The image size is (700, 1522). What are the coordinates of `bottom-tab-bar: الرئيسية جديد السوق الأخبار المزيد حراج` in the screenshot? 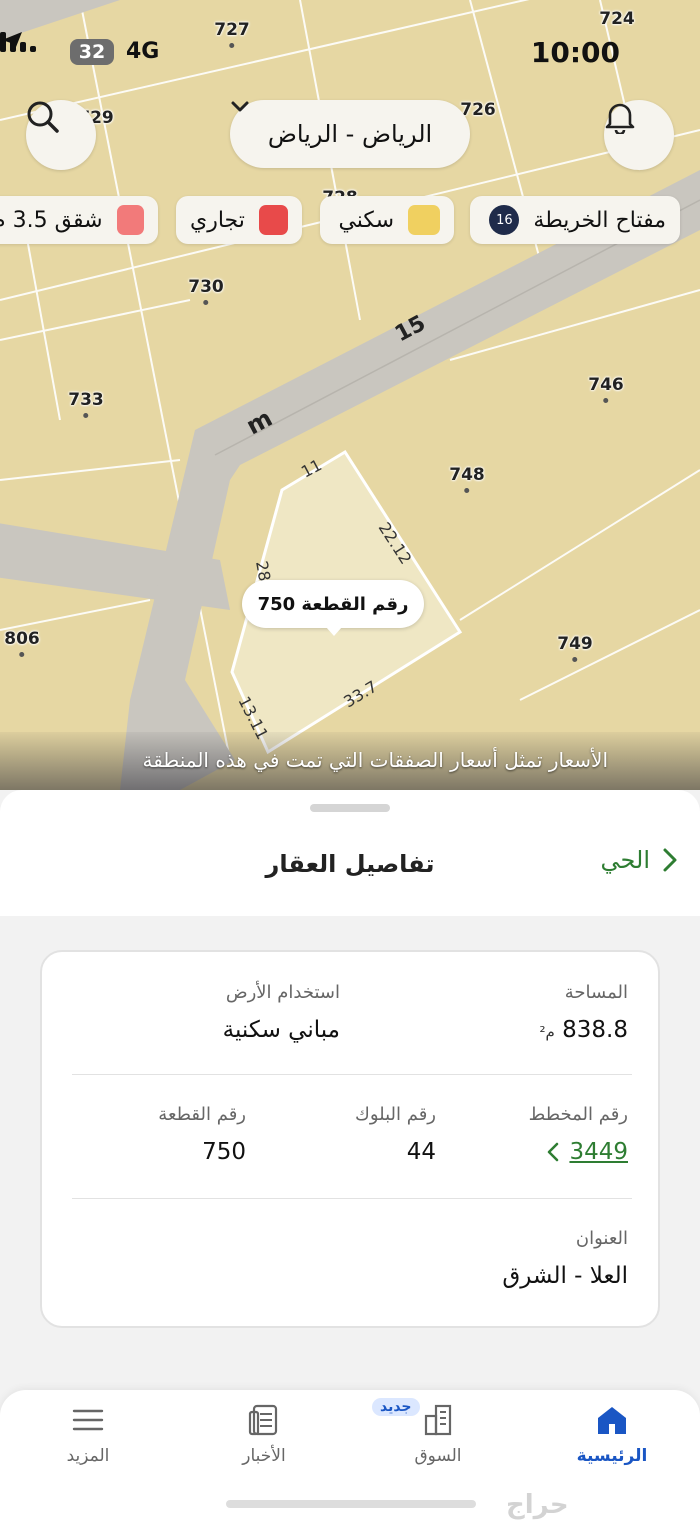 It's located at (350, 1456).